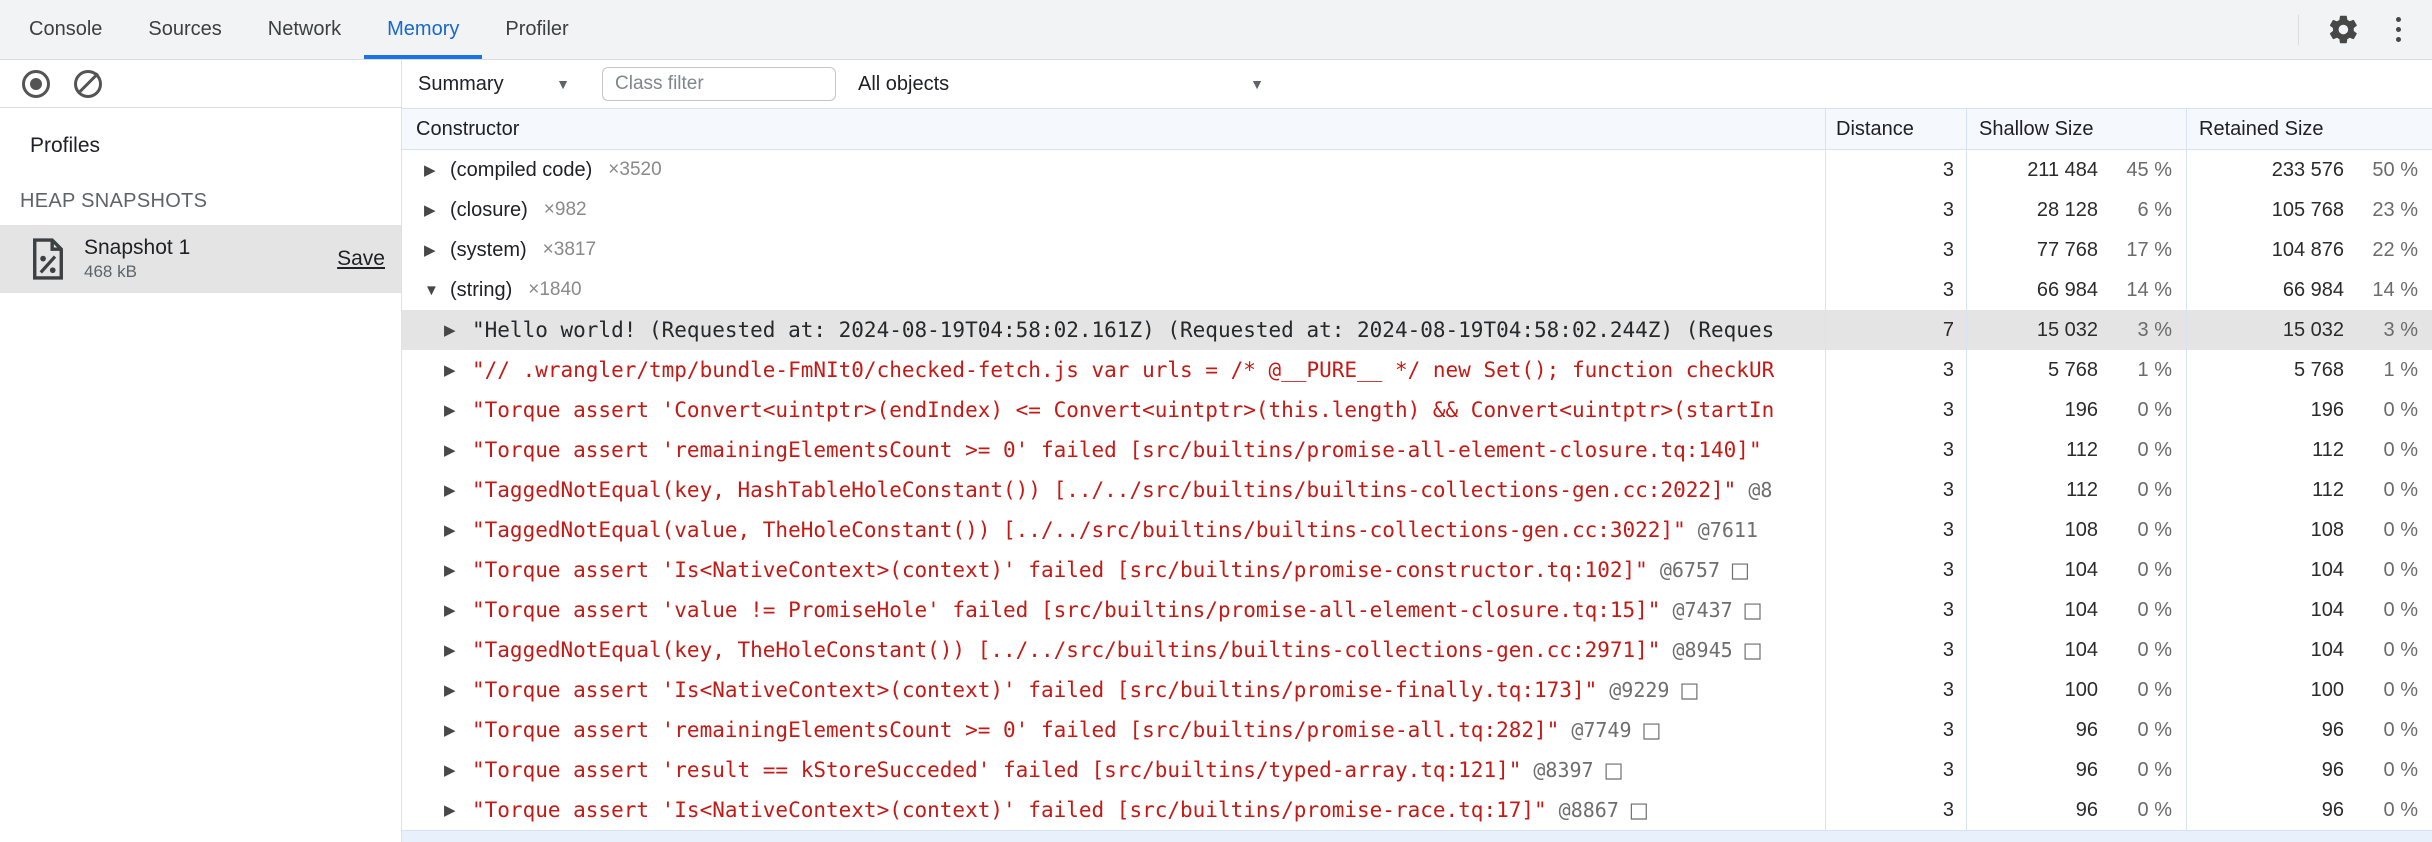  I want to click on tab-bar: Console Sources Network Memory Profiler, so click(1216, 30).